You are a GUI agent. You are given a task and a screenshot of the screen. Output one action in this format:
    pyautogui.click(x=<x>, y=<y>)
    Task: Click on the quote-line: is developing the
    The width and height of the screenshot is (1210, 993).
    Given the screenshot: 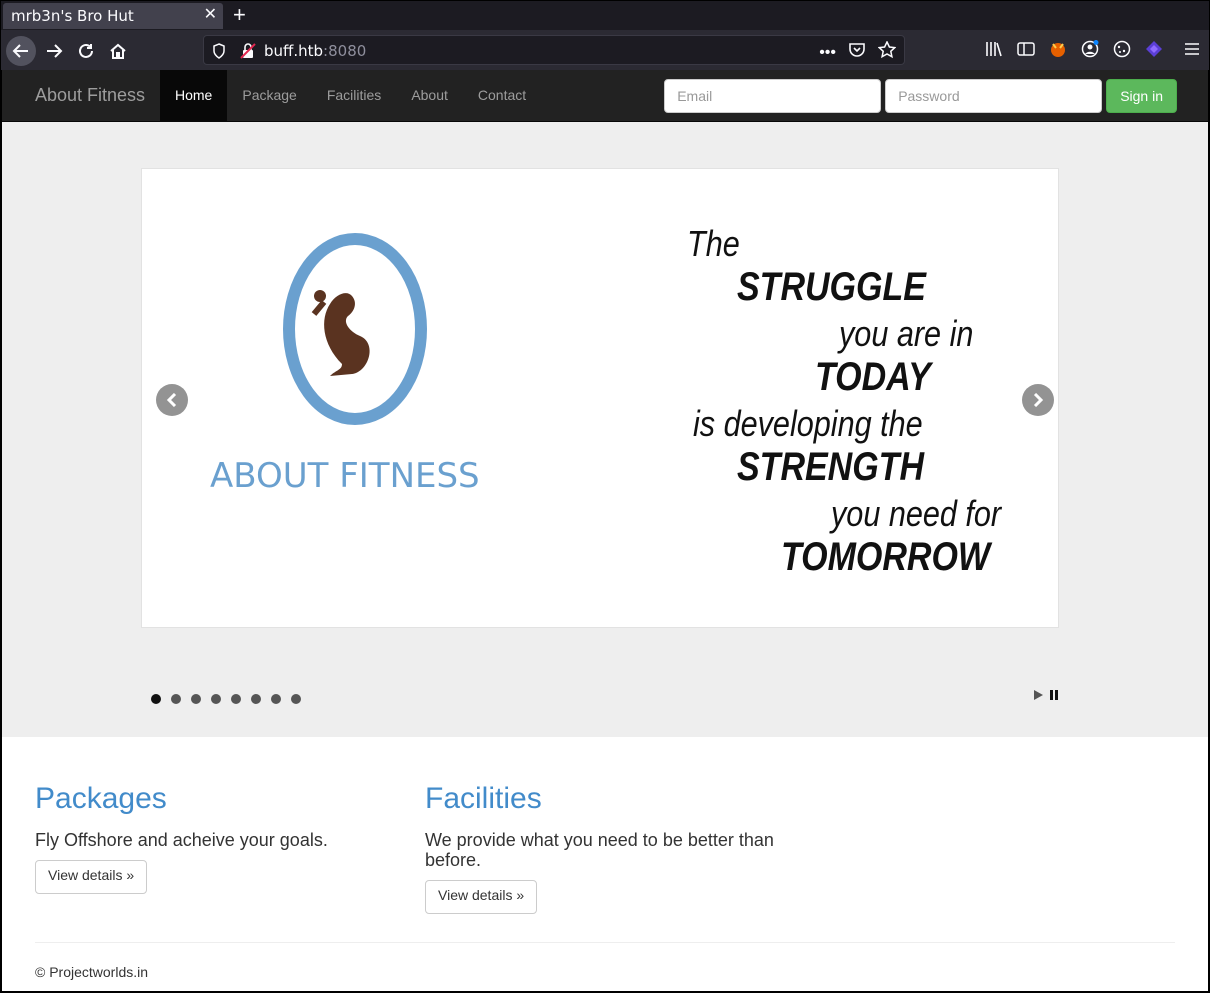 What is the action you would take?
    pyautogui.click(x=808, y=423)
    